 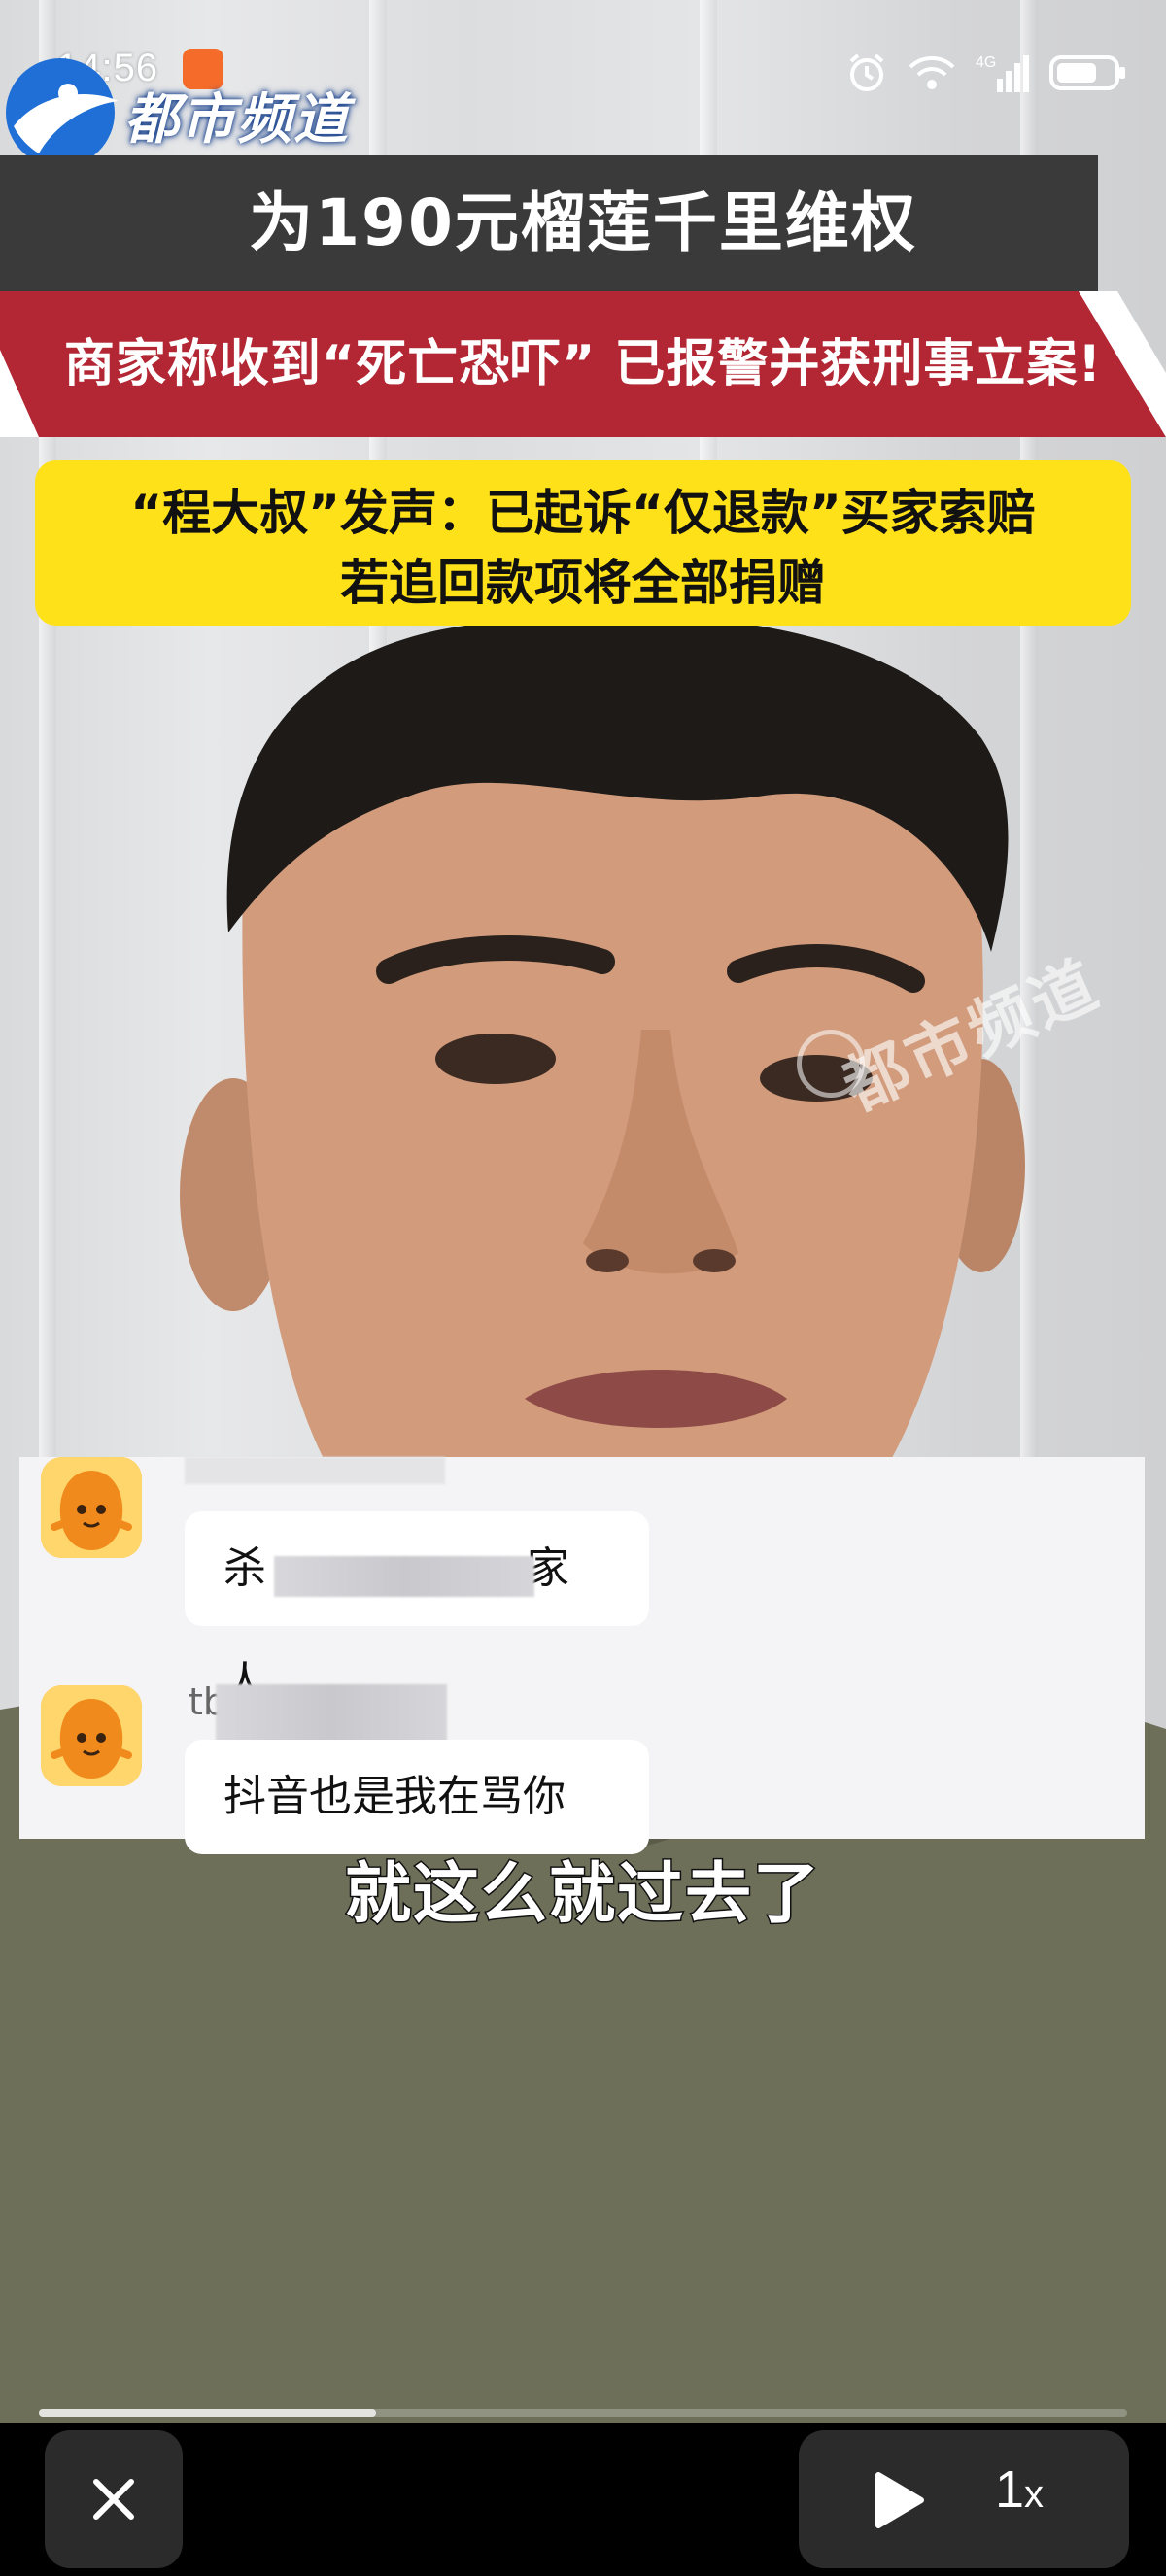 What do you see at coordinates (237, 120) in the screenshot?
I see `channel-logo-text: 都市频道` at bounding box center [237, 120].